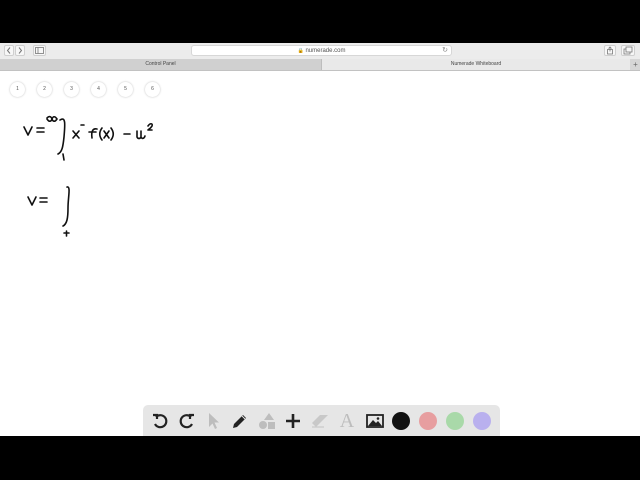 This screenshot has height=480, width=640. Describe the element at coordinates (293, 421) in the screenshot. I see `plus-icon` at that location.